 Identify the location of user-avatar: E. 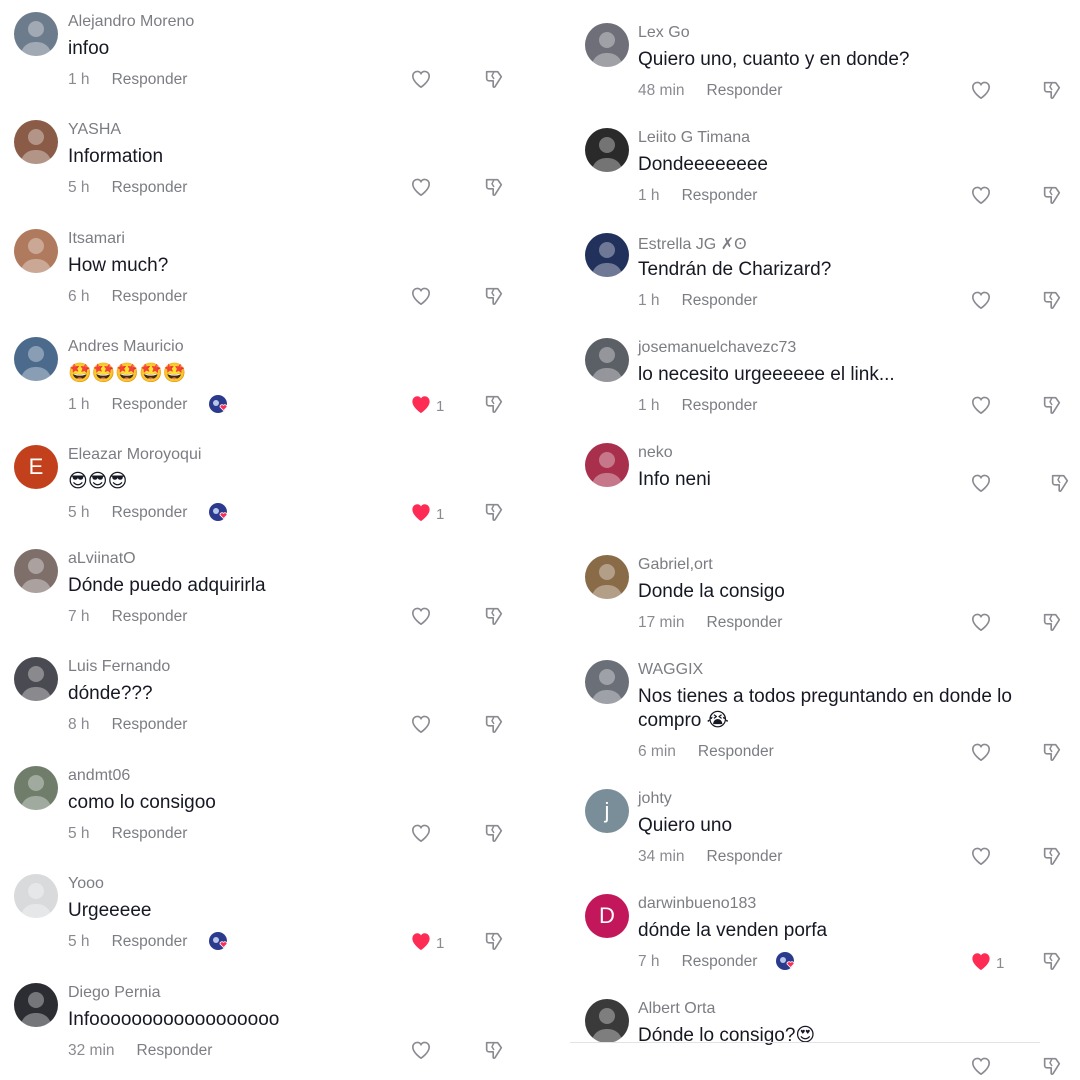
(36, 467).